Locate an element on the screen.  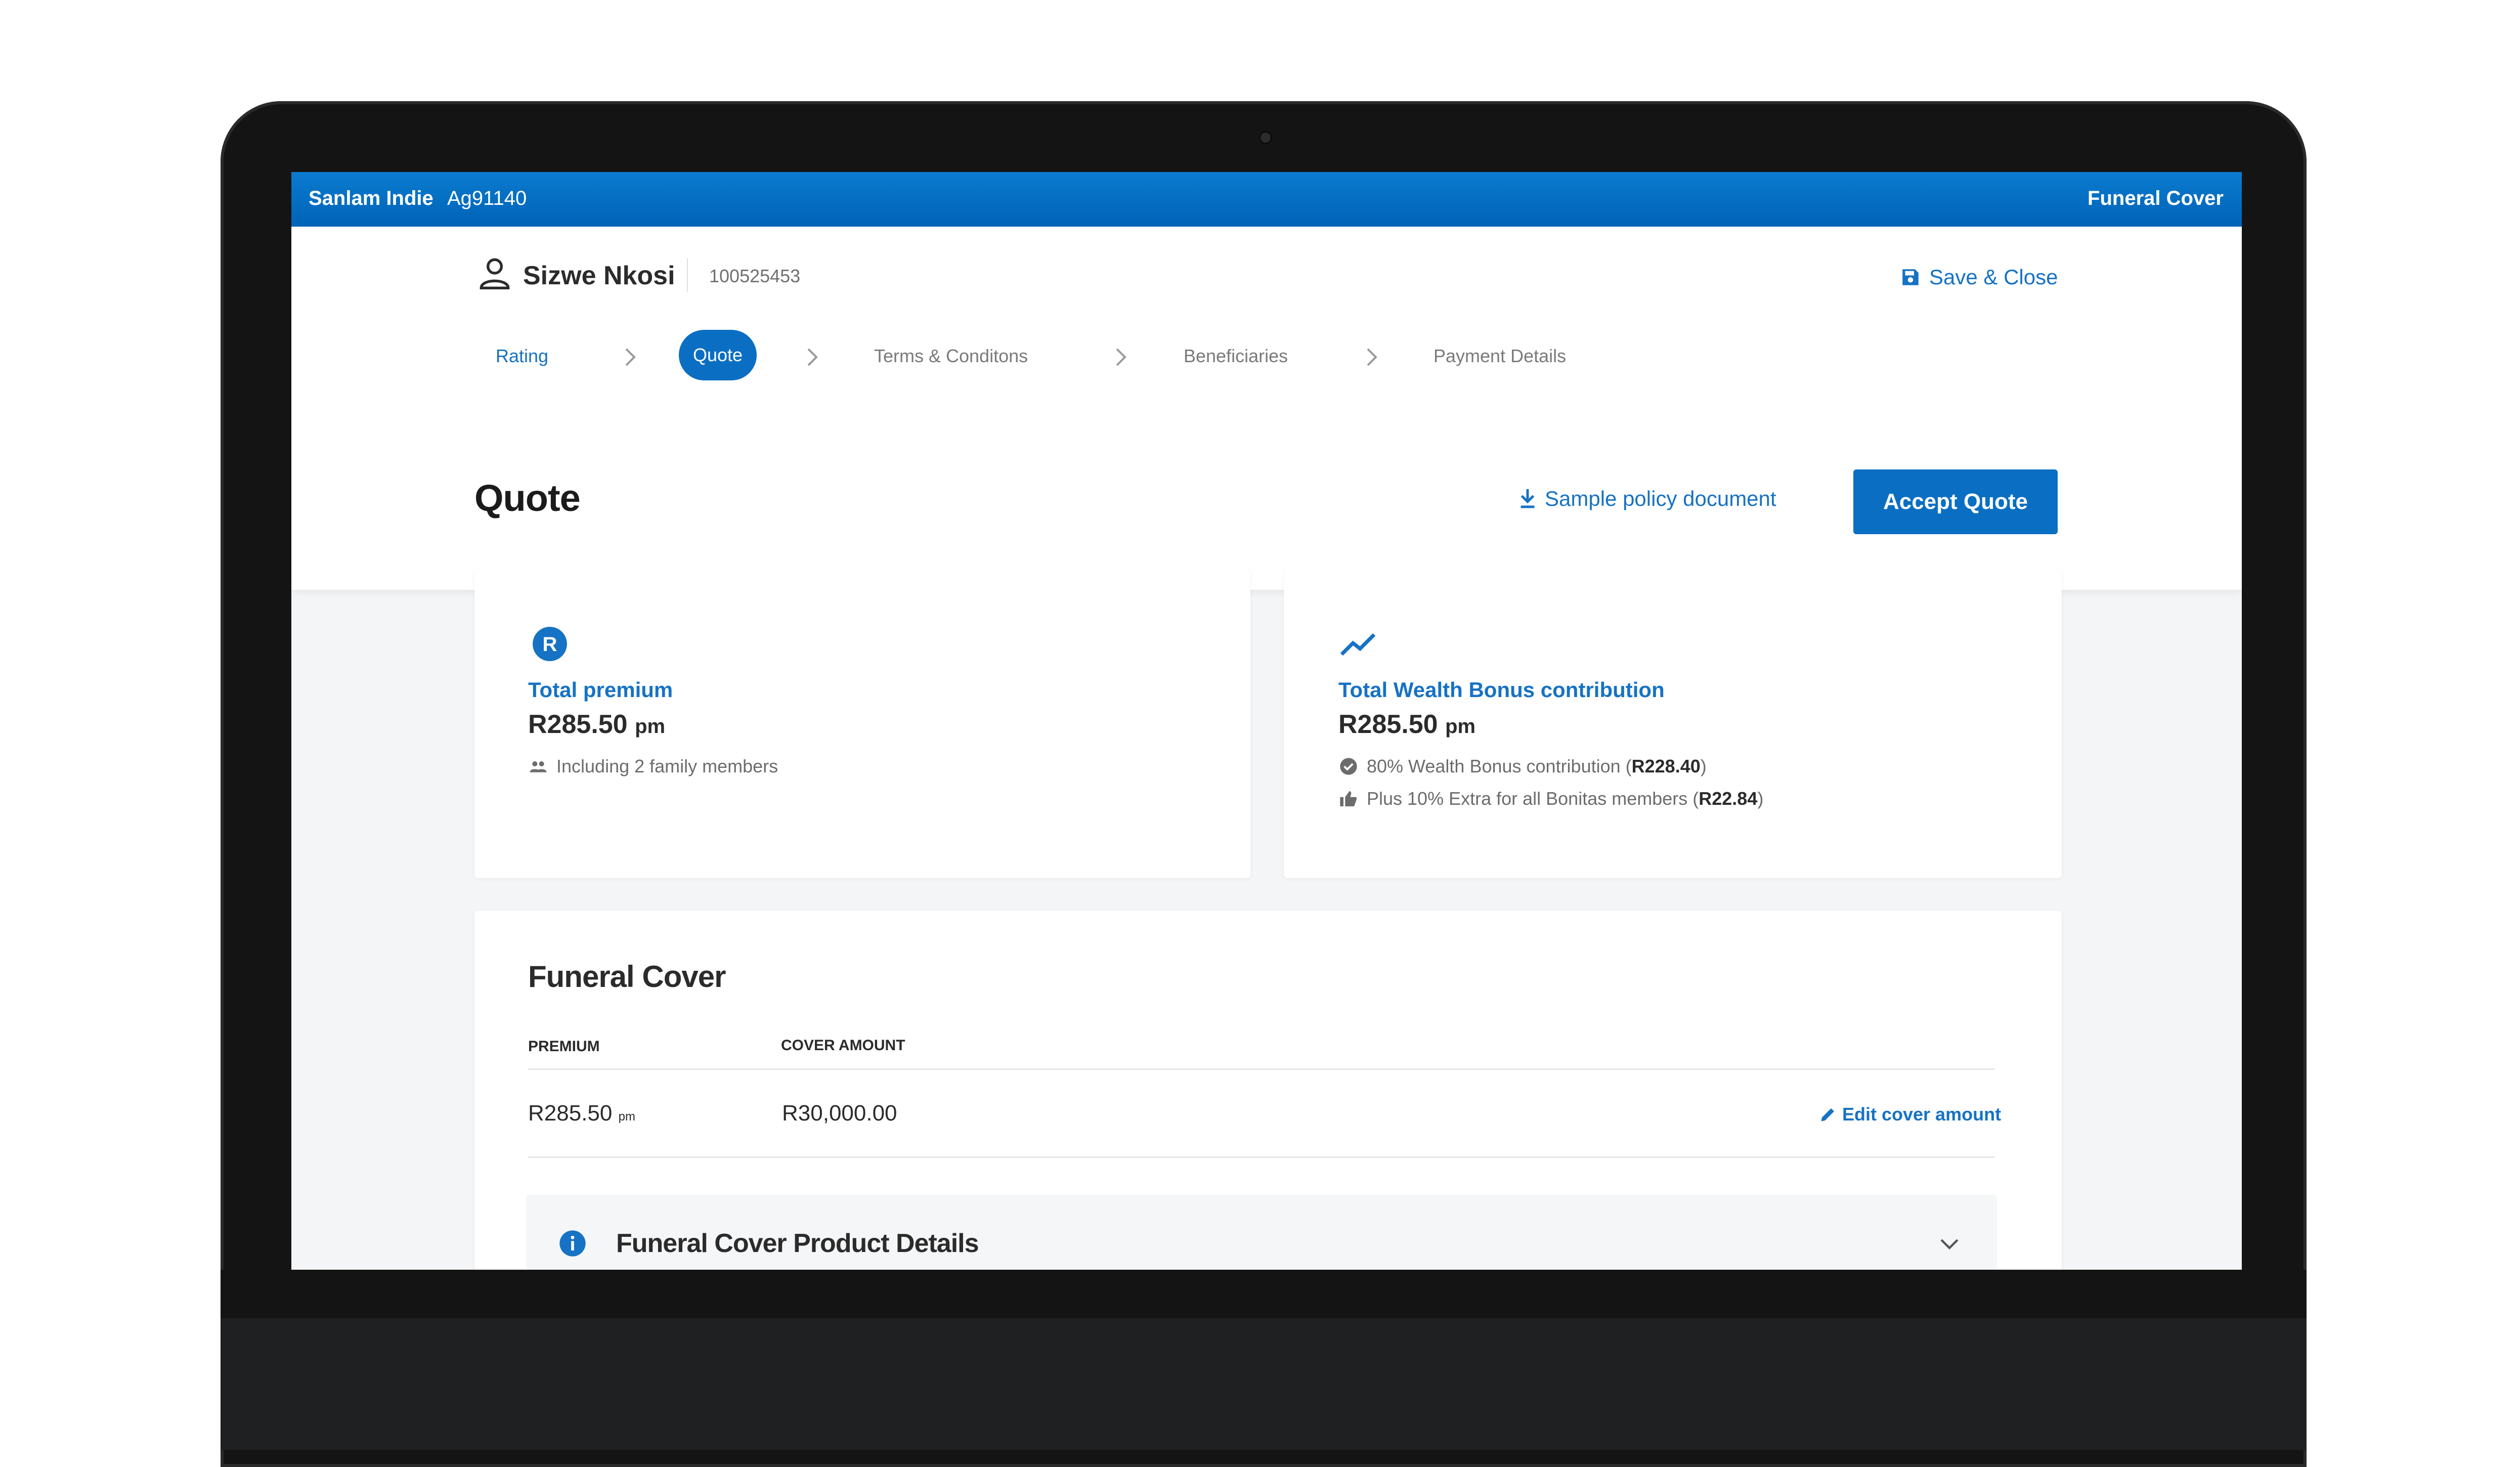
agent-code: Ag91140 is located at coordinates (487, 198).